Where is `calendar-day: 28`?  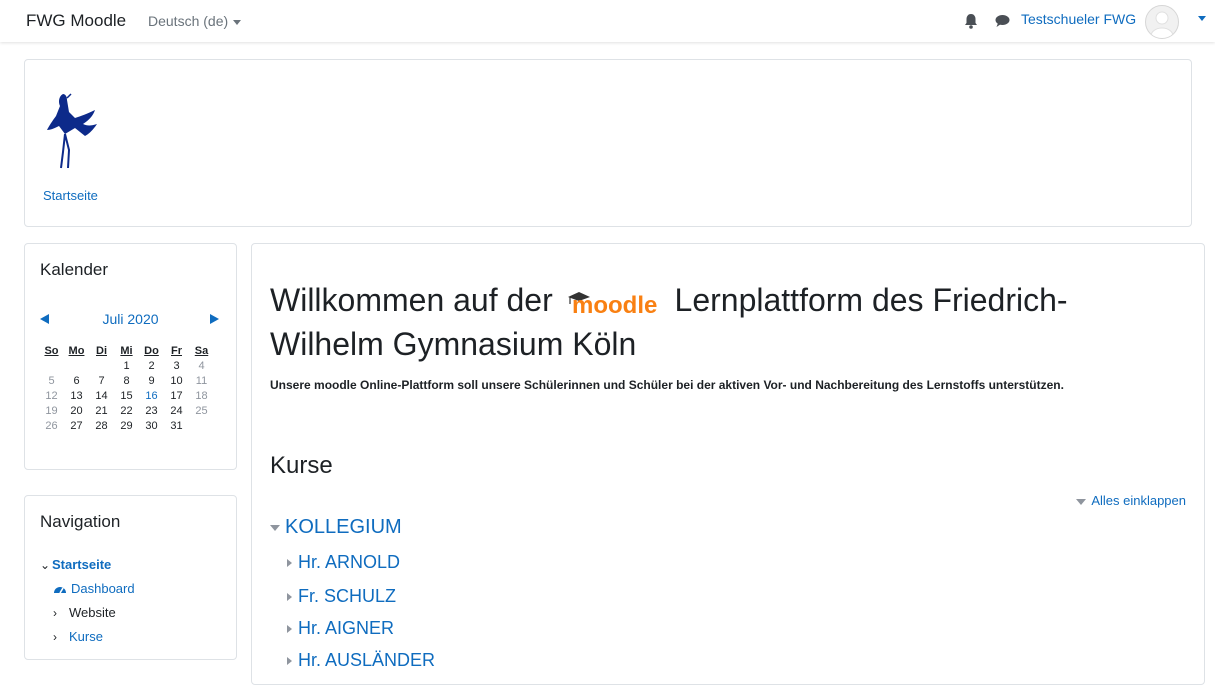
calendar-day: 28 is located at coordinates (101, 425).